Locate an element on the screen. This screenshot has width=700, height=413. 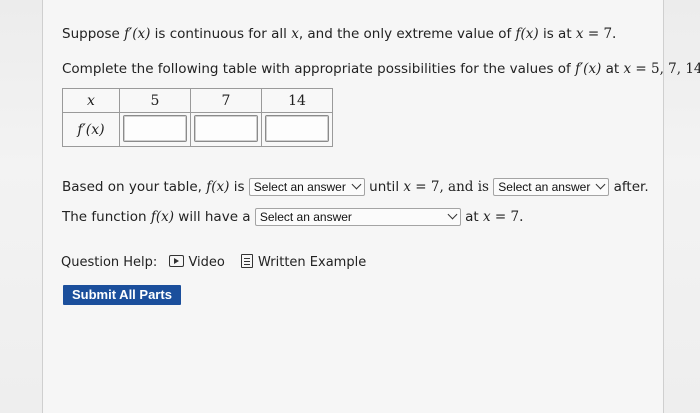
behavior-before-select: Select an answer is located at coordinates (306, 187).